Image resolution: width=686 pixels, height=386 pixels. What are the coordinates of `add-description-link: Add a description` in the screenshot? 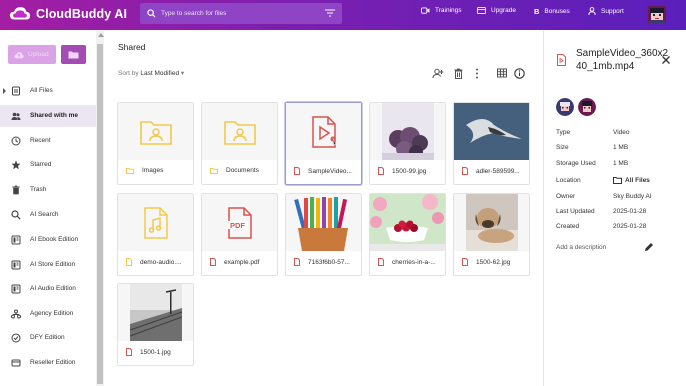 It's located at (581, 247).